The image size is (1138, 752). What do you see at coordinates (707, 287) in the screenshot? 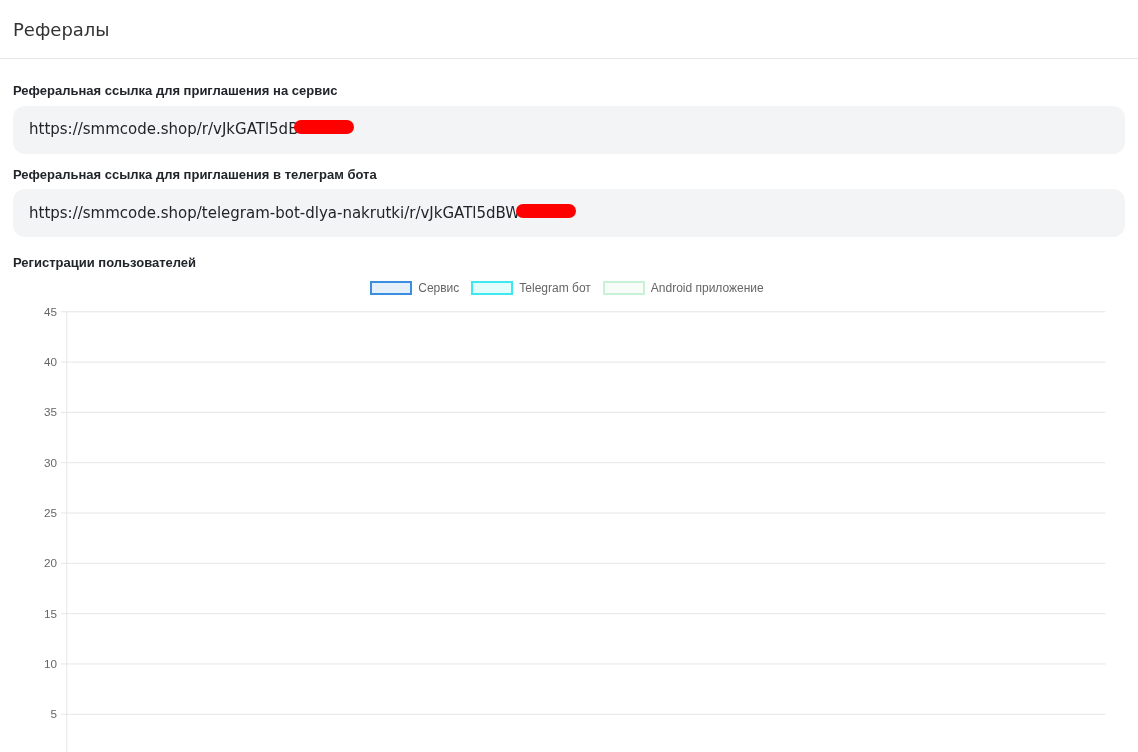
I see `legend-label: Android приложение` at bounding box center [707, 287].